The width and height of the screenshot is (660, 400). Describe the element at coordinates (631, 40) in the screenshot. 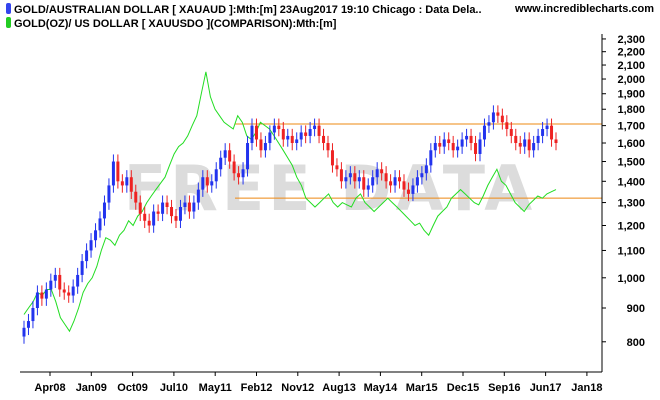

I see `y-tick-label: 2,300` at that location.